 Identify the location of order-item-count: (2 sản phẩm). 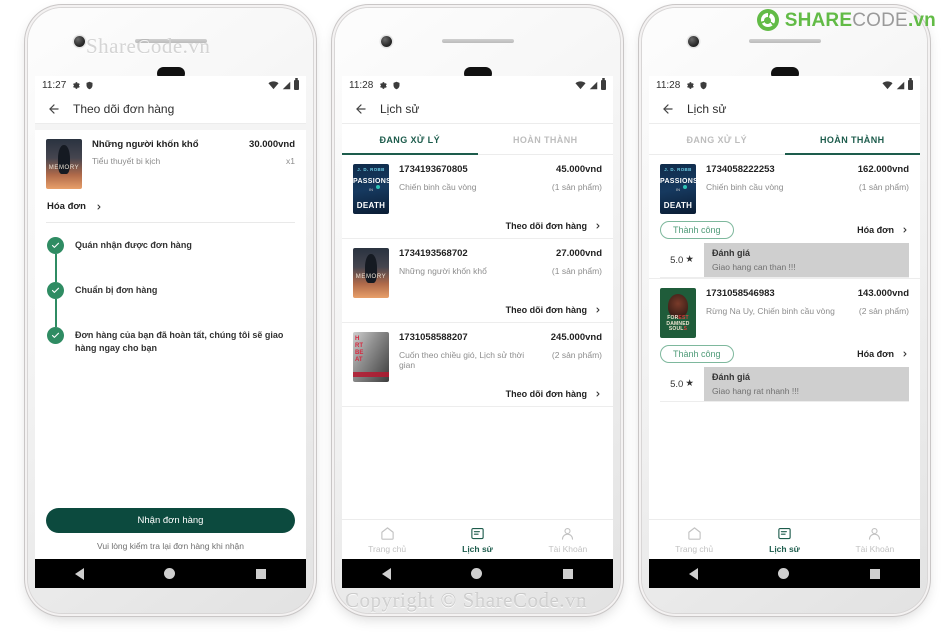
(576, 355).